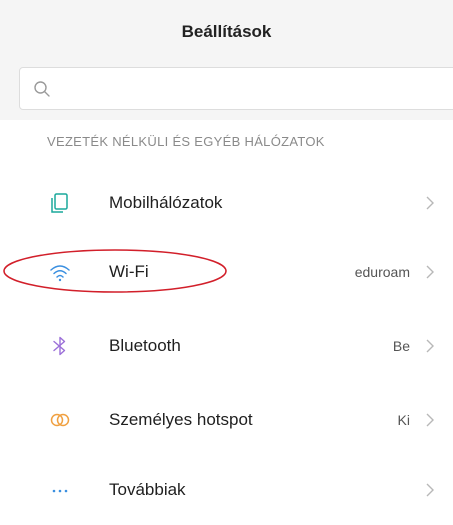 Image resolution: width=453 pixels, height=525 pixels. I want to click on settings-row-hotspot: Személyes hotspot Ki, so click(226, 420).